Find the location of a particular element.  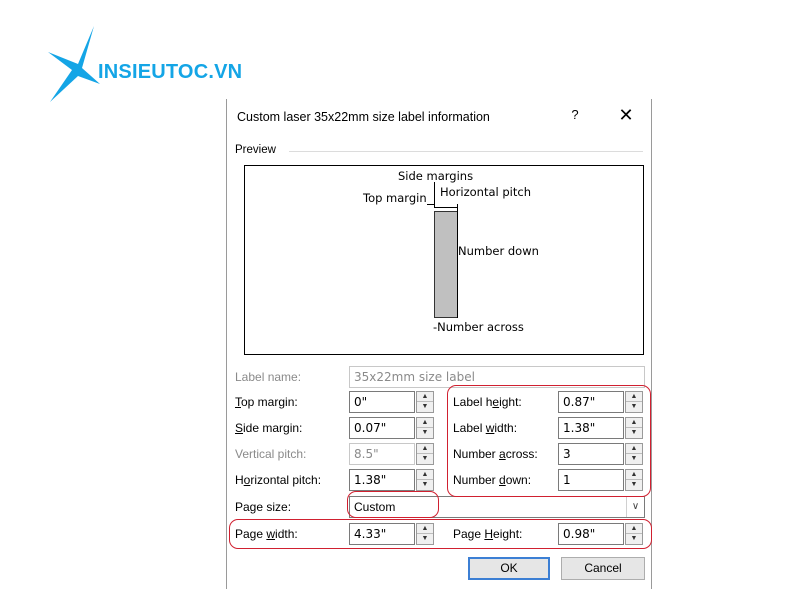

top-margin-label: Top margin: is located at coordinates (266, 402).